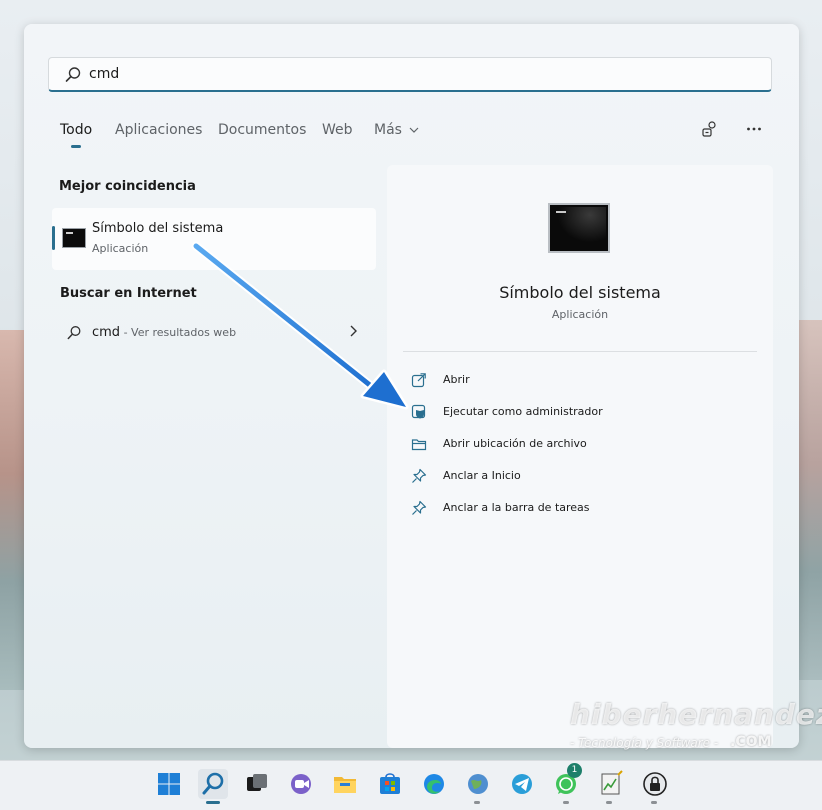  I want to click on notepad-chart-icon, so click(611, 784).